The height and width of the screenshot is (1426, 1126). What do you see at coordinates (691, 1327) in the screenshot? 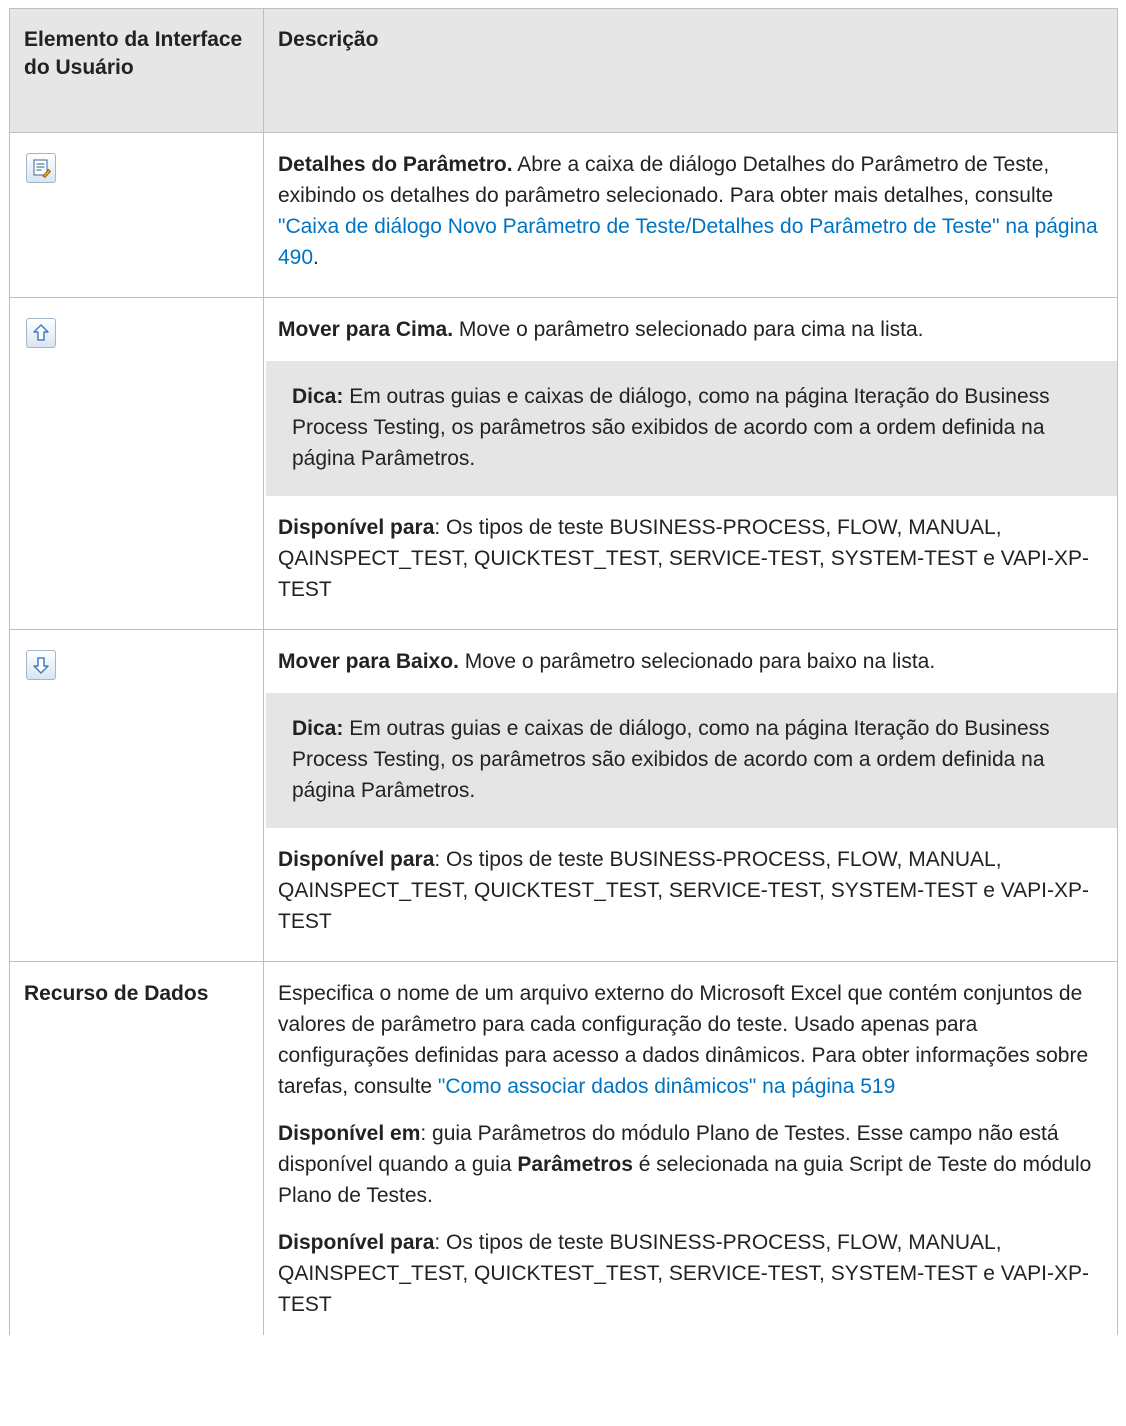
I see `cell-trailing-space` at bounding box center [691, 1327].